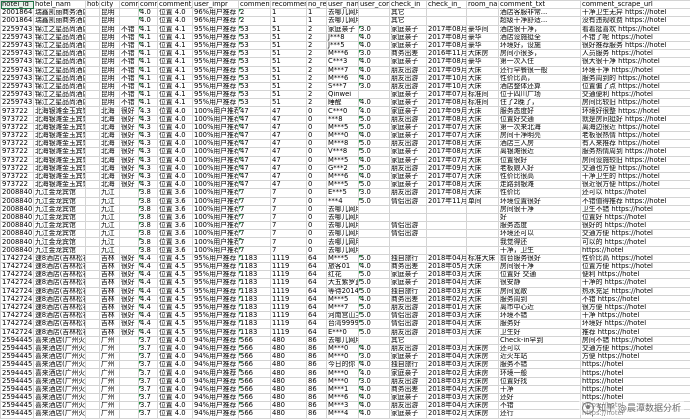  What do you see at coordinates (254, 5) in the screenshot?
I see `column-header-8: comment_` at bounding box center [254, 5].